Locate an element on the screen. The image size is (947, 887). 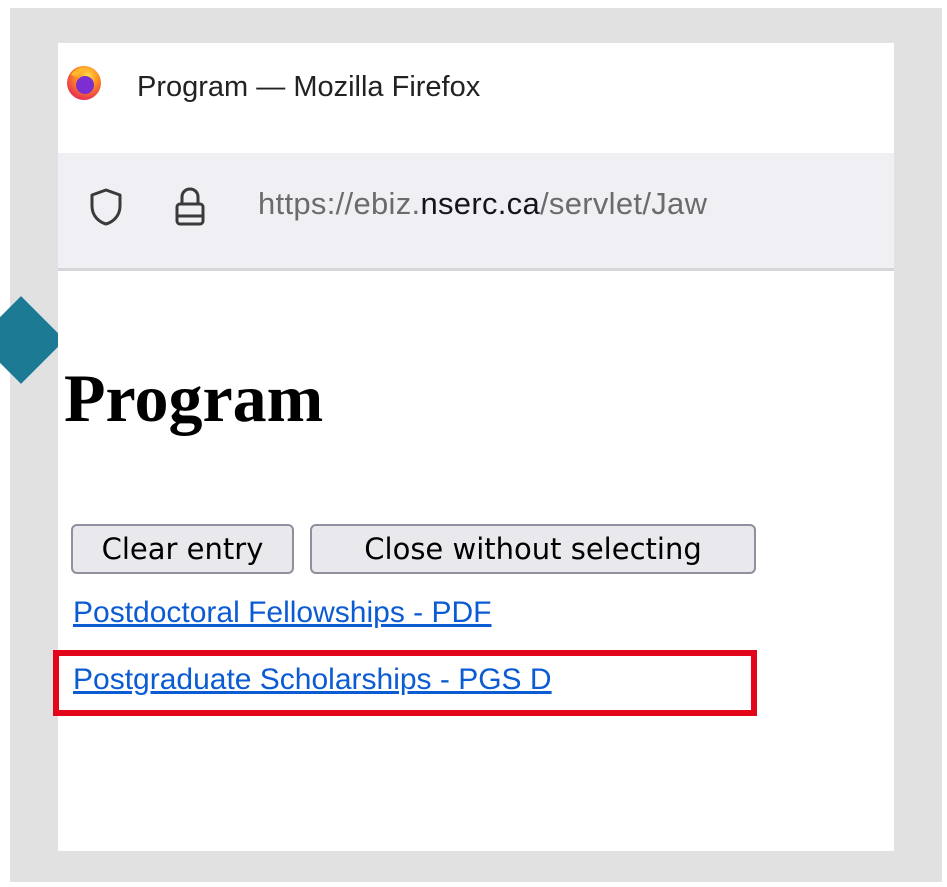
arrow-pointer-icon is located at coordinates (32, 340).